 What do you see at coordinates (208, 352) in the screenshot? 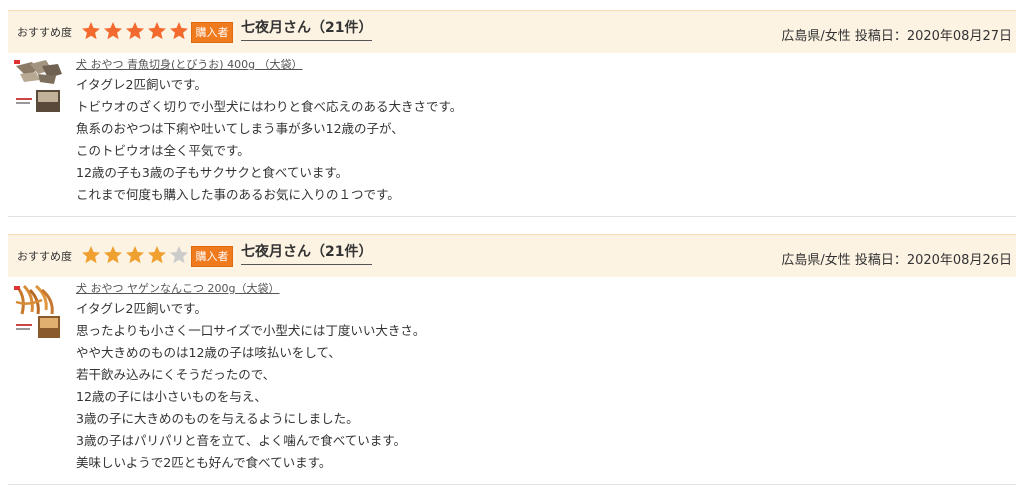
I see `review-line: やや大きめのものは12歳の子は咳払いをして、` at bounding box center [208, 352].